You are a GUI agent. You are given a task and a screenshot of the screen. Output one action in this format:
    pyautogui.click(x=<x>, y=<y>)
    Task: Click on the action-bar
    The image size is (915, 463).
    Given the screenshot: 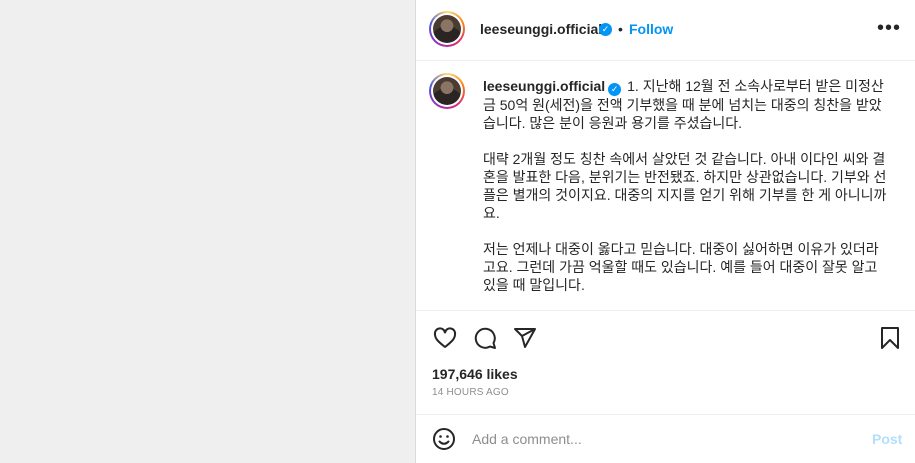 What is the action you would take?
    pyautogui.click(x=665, y=336)
    